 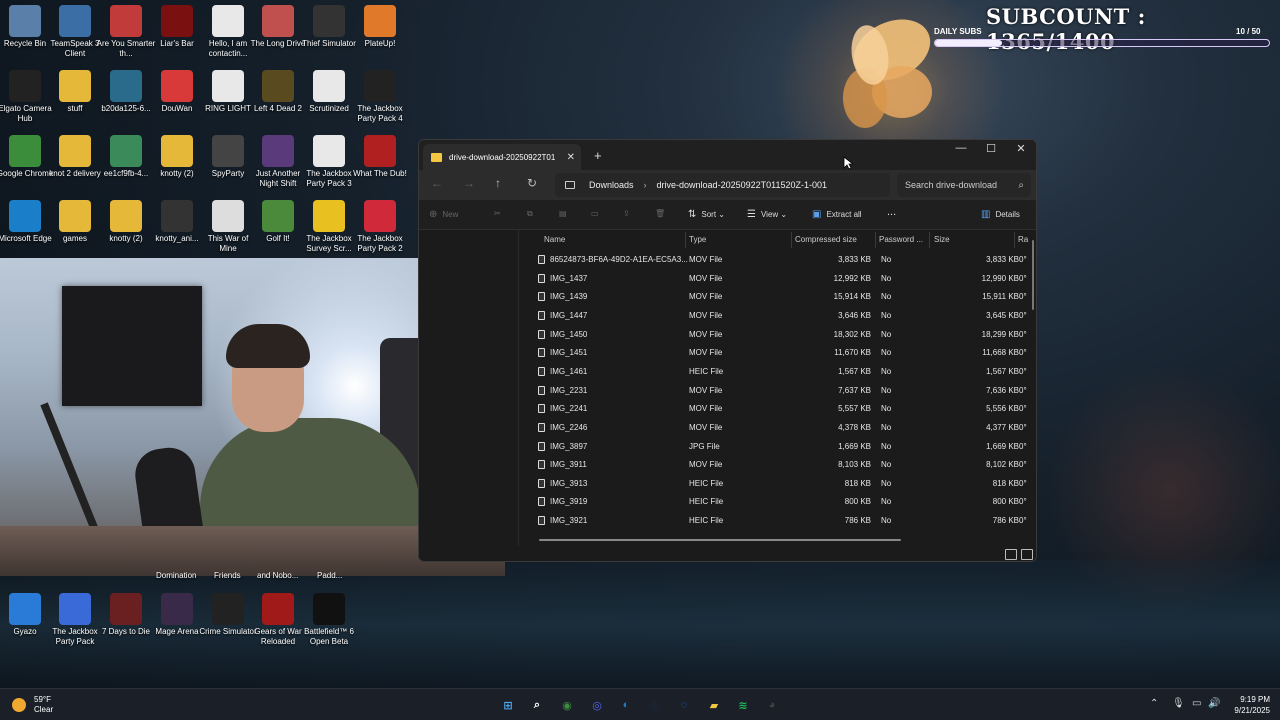 I want to click on file-row: IMG_3913 HEIC File 818 KB No 818 KB 0°, so click(x=781, y=484).